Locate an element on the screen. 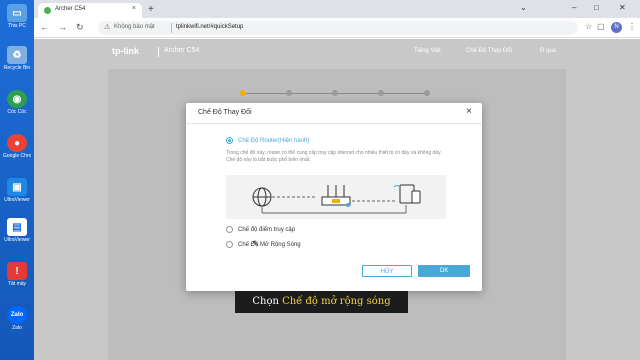  chrome-icon: ● is located at coordinates (17, 143).